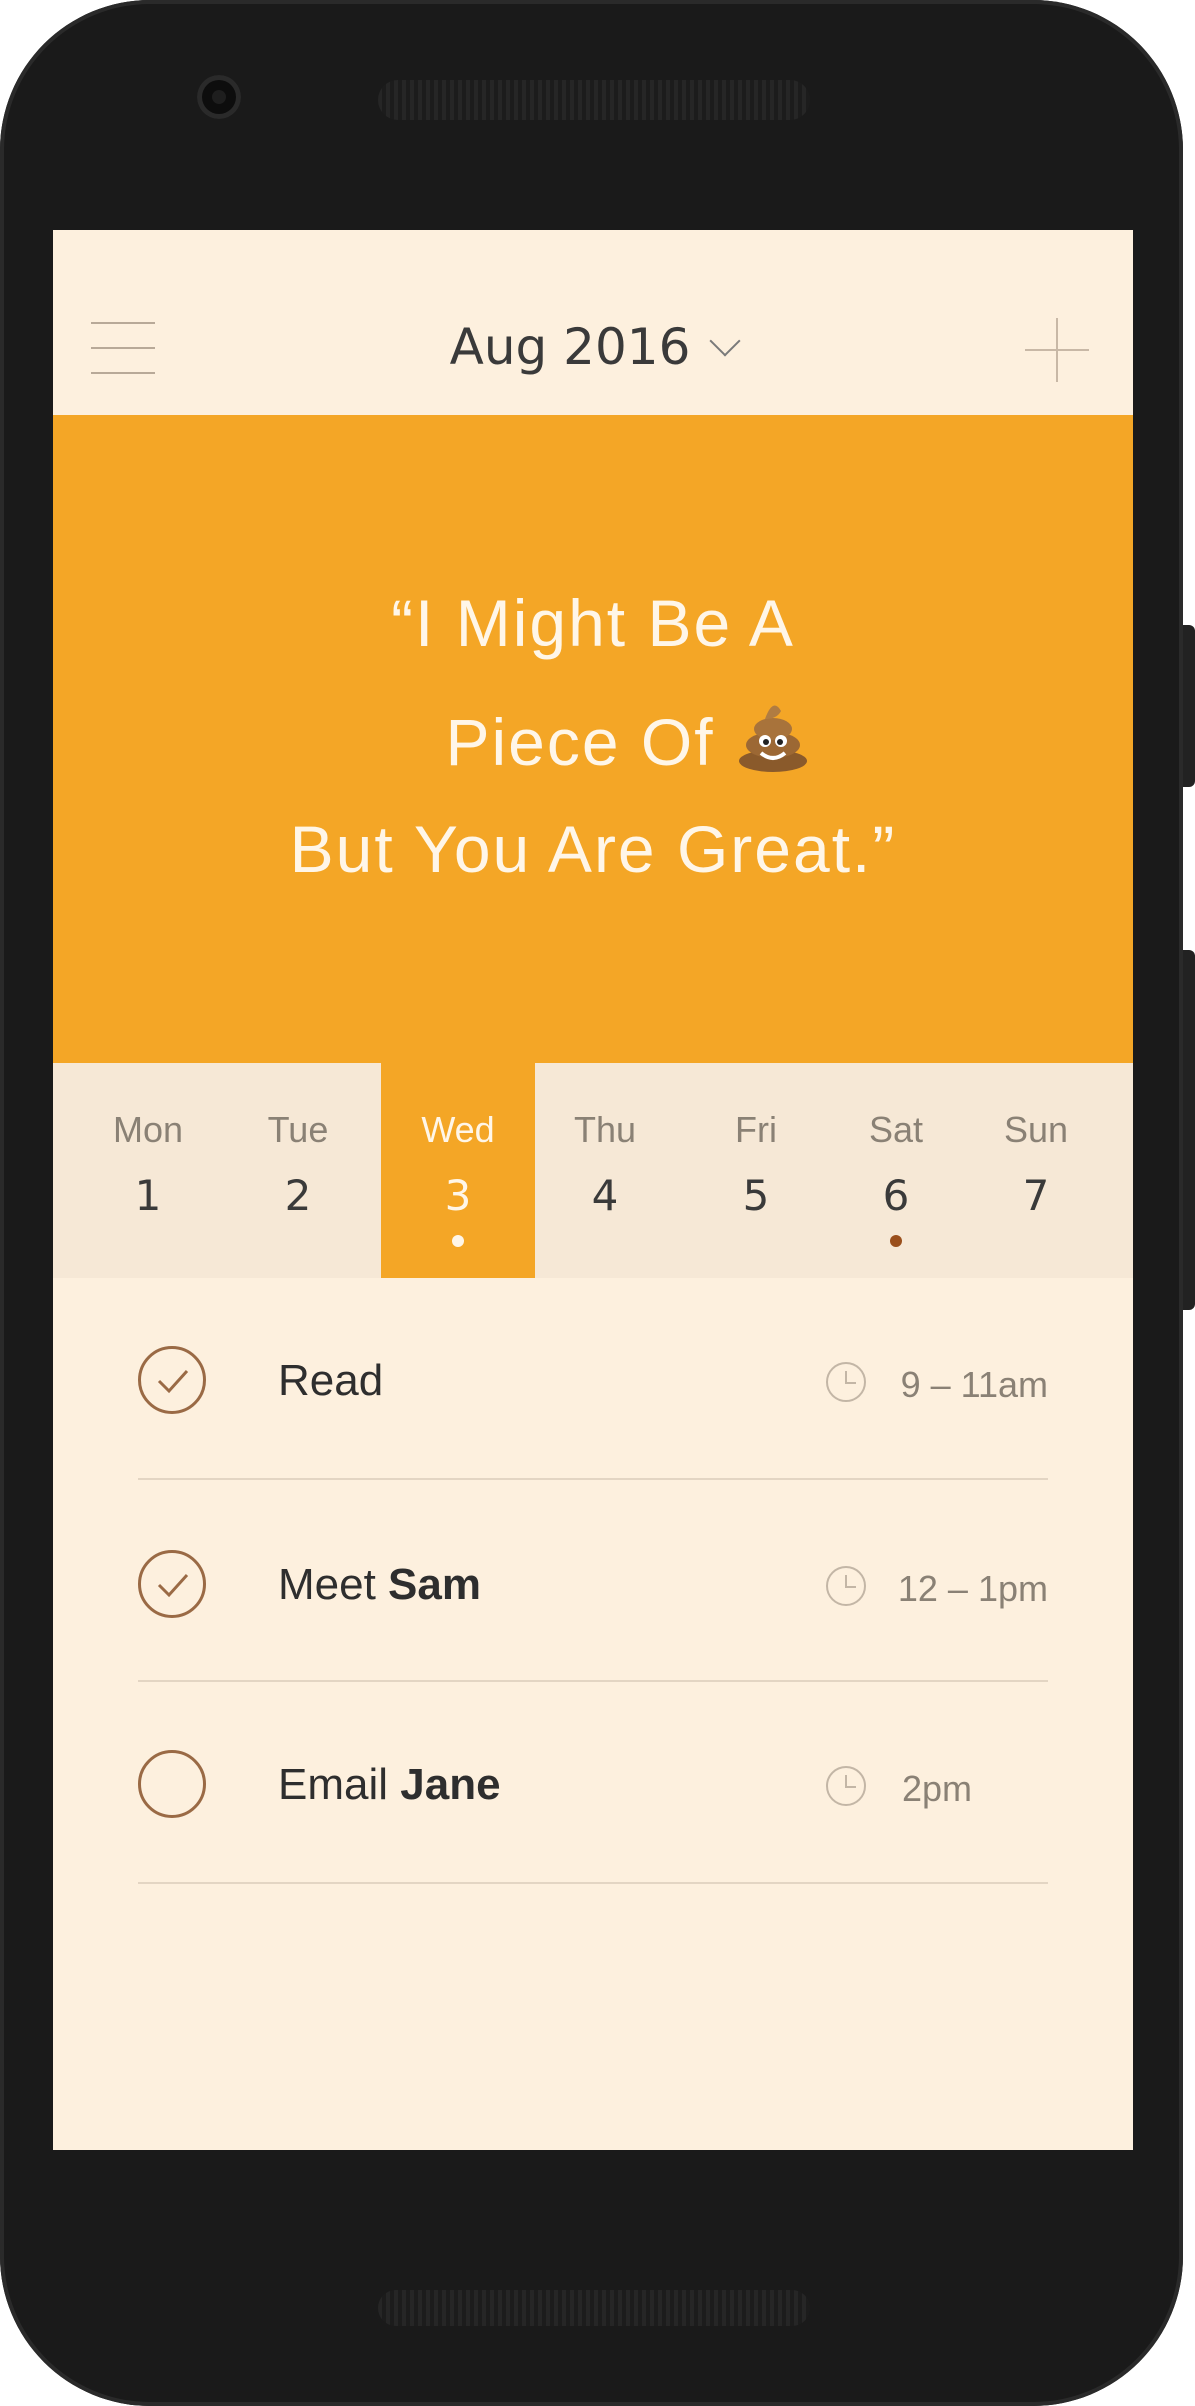 This screenshot has width=1195, height=2406. What do you see at coordinates (458, 1170) in the screenshot?
I see `day-wed: Wed 3` at bounding box center [458, 1170].